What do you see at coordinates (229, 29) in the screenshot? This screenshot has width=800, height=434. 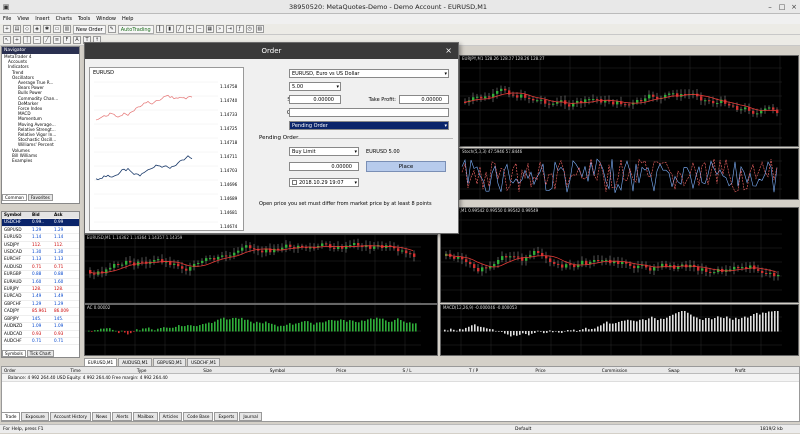 I see `chart-shift-icon: ⇥` at bounding box center [229, 29].